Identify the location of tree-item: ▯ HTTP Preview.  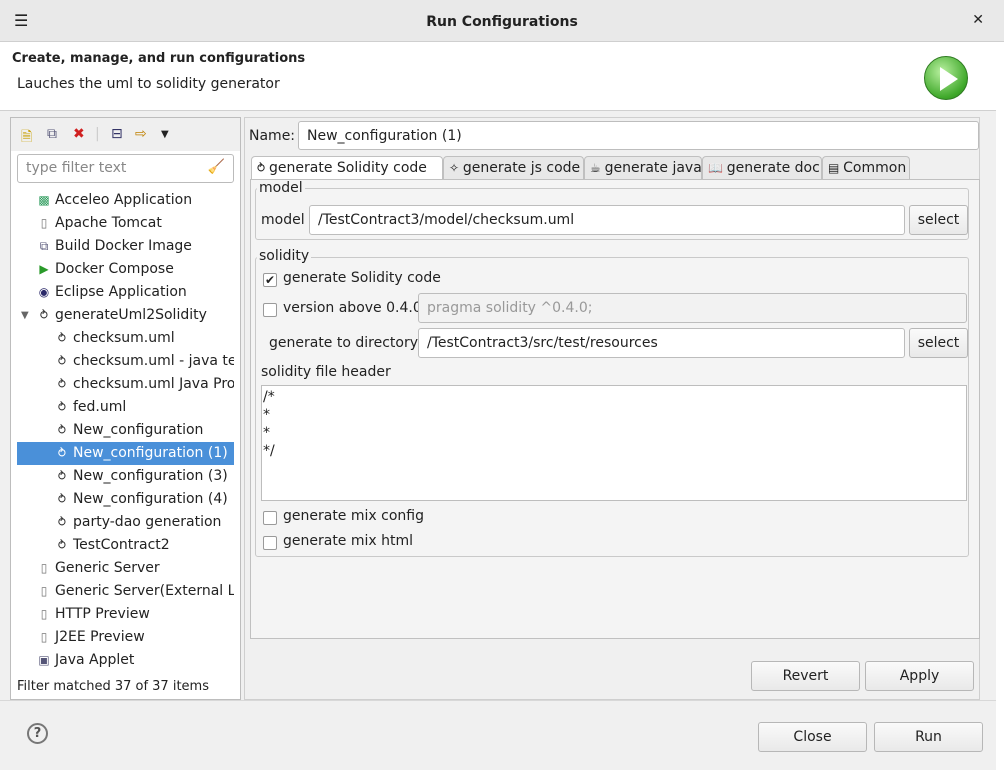
(125, 614).